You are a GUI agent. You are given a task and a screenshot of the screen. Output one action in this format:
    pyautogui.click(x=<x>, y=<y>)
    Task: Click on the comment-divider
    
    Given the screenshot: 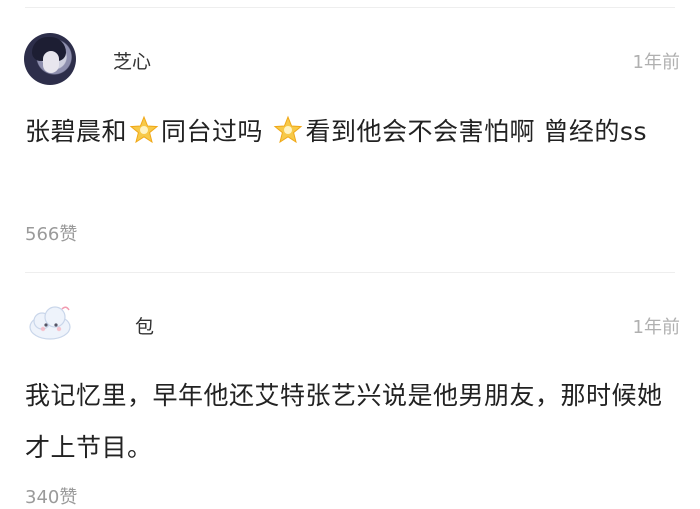 What is the action you would take?
    pyautogui.click(x=350, y=272)
    